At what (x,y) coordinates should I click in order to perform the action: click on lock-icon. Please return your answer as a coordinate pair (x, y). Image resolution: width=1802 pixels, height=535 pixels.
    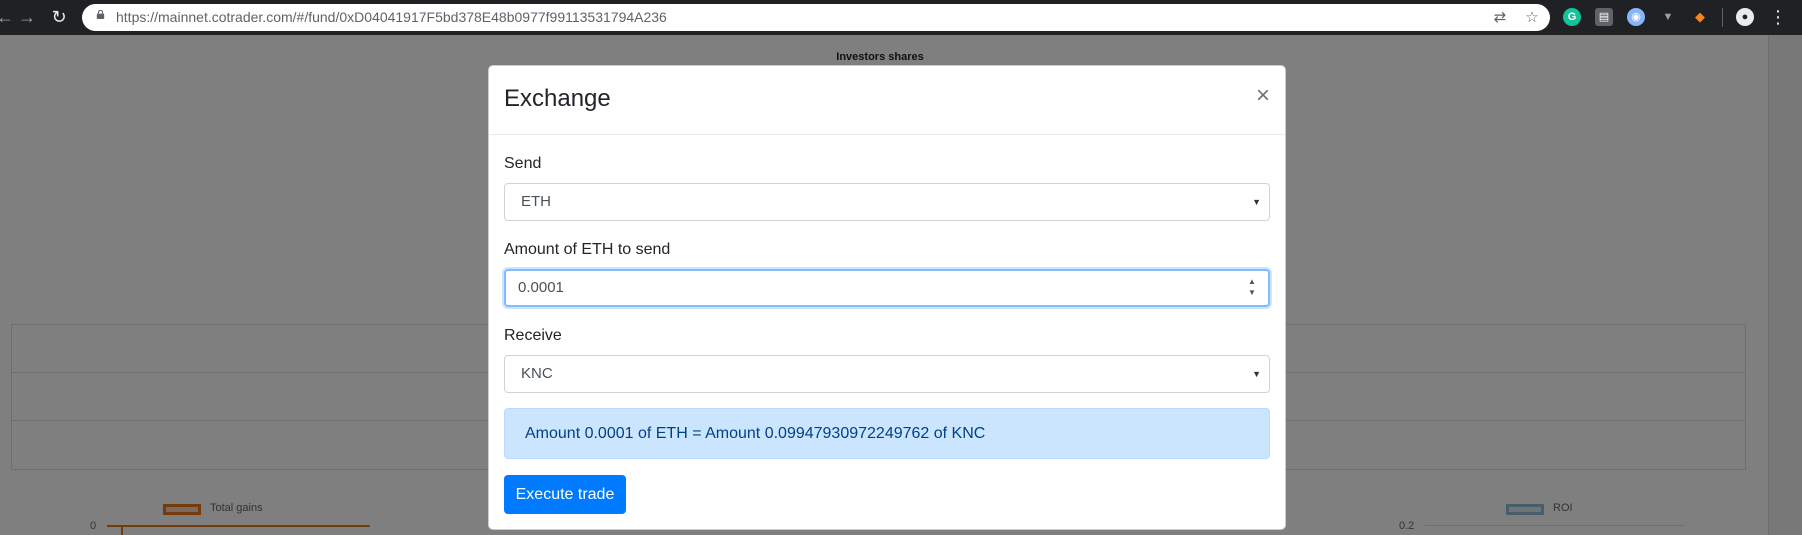
    Looking at the image, I should click on (100, 14).